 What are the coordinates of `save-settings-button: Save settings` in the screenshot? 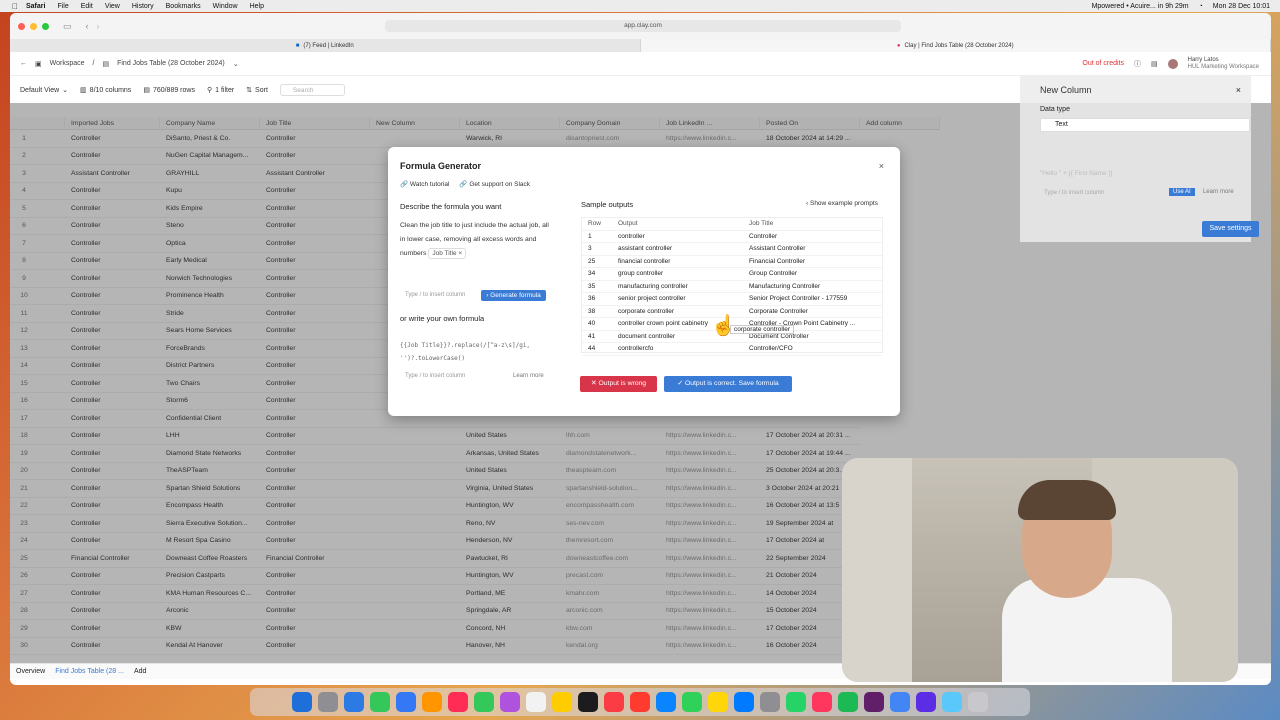 It's located at (1230, 229).